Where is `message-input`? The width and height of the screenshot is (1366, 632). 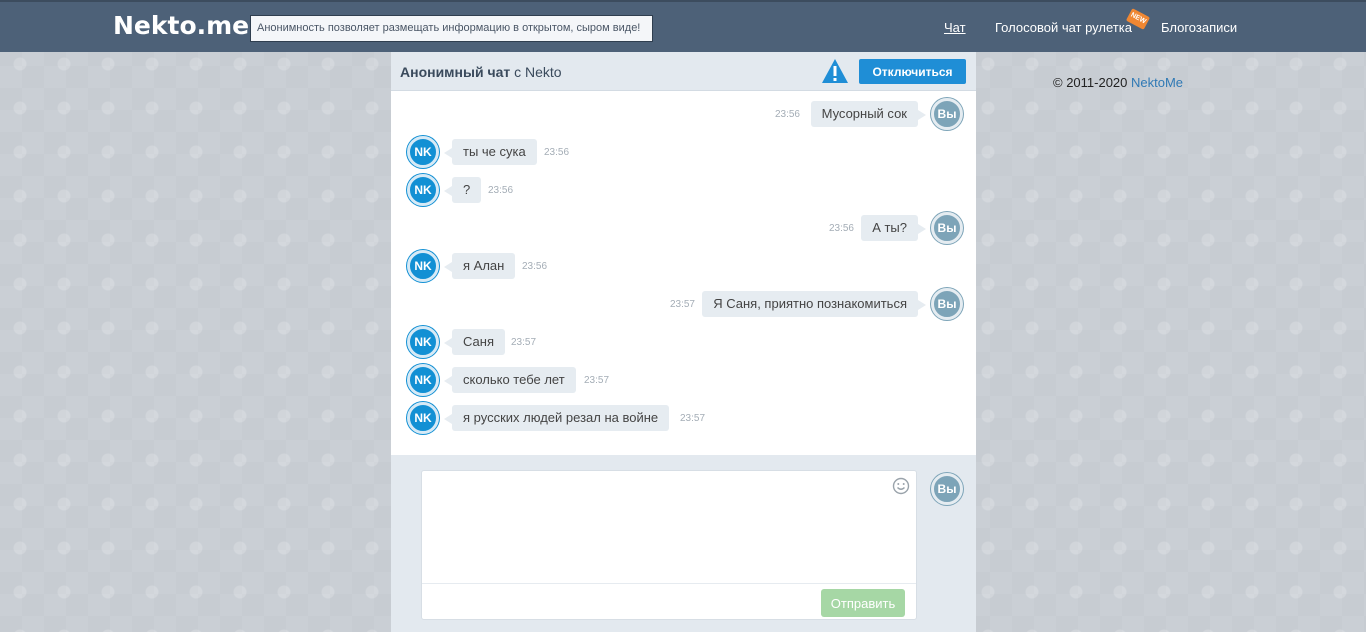 message-input is located at coordinates (669, 527).